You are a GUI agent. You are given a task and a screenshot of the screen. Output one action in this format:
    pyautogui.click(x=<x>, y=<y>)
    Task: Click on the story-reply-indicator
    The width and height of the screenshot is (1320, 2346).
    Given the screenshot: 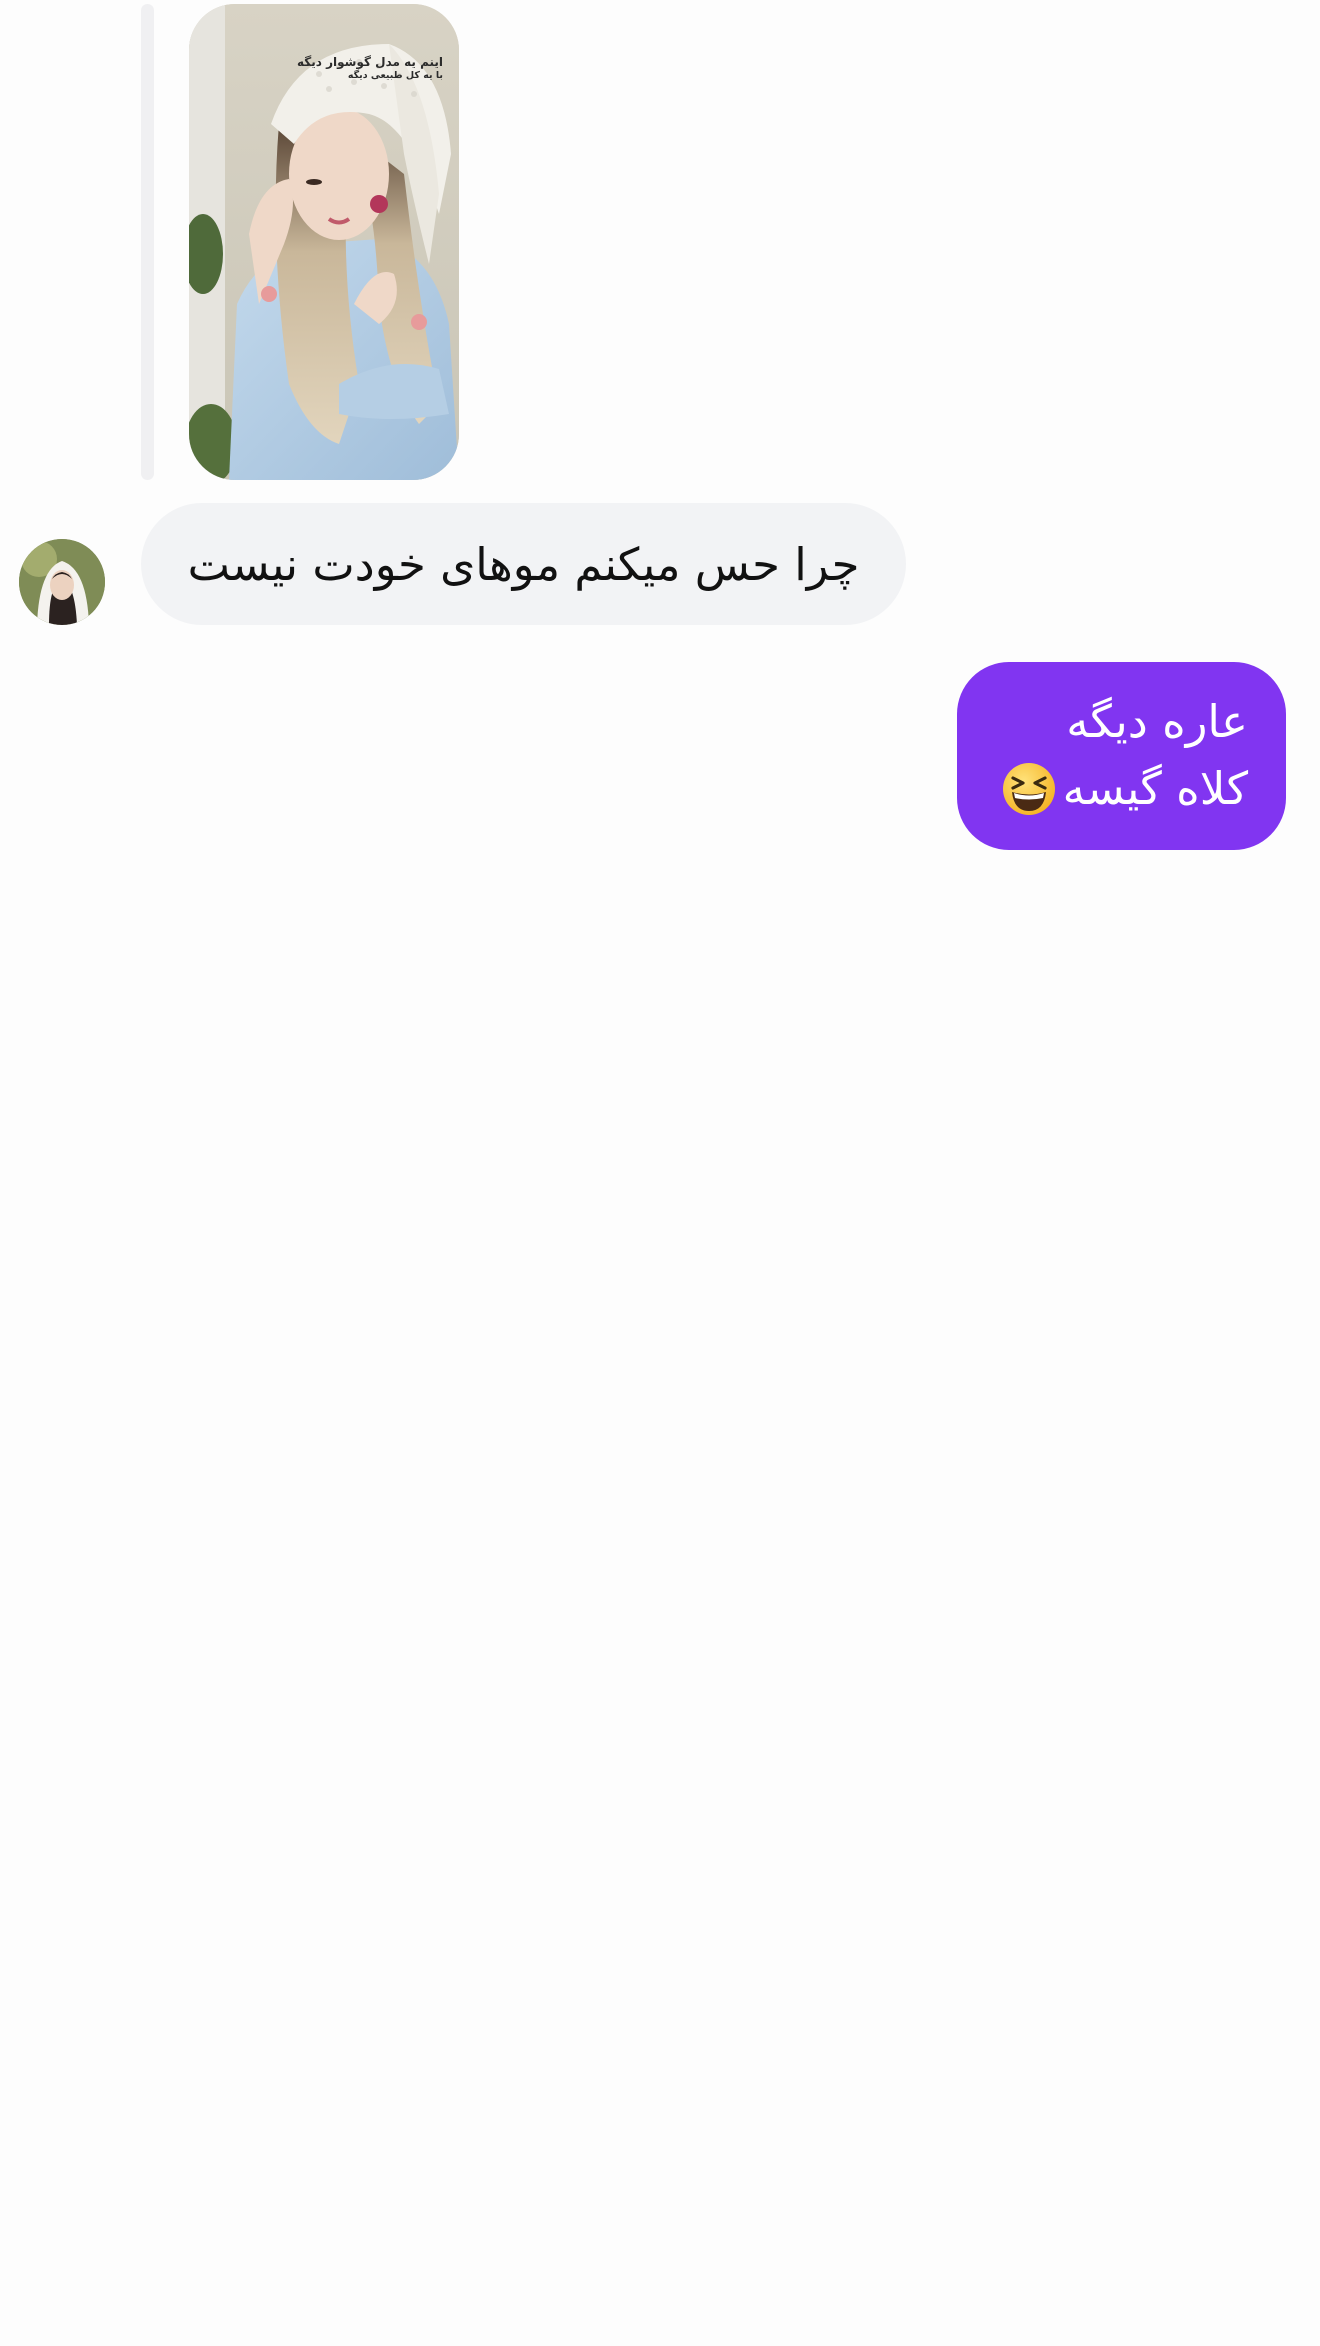 What is the action you would take?
    pyautogui.click(x=147, y=242)
    